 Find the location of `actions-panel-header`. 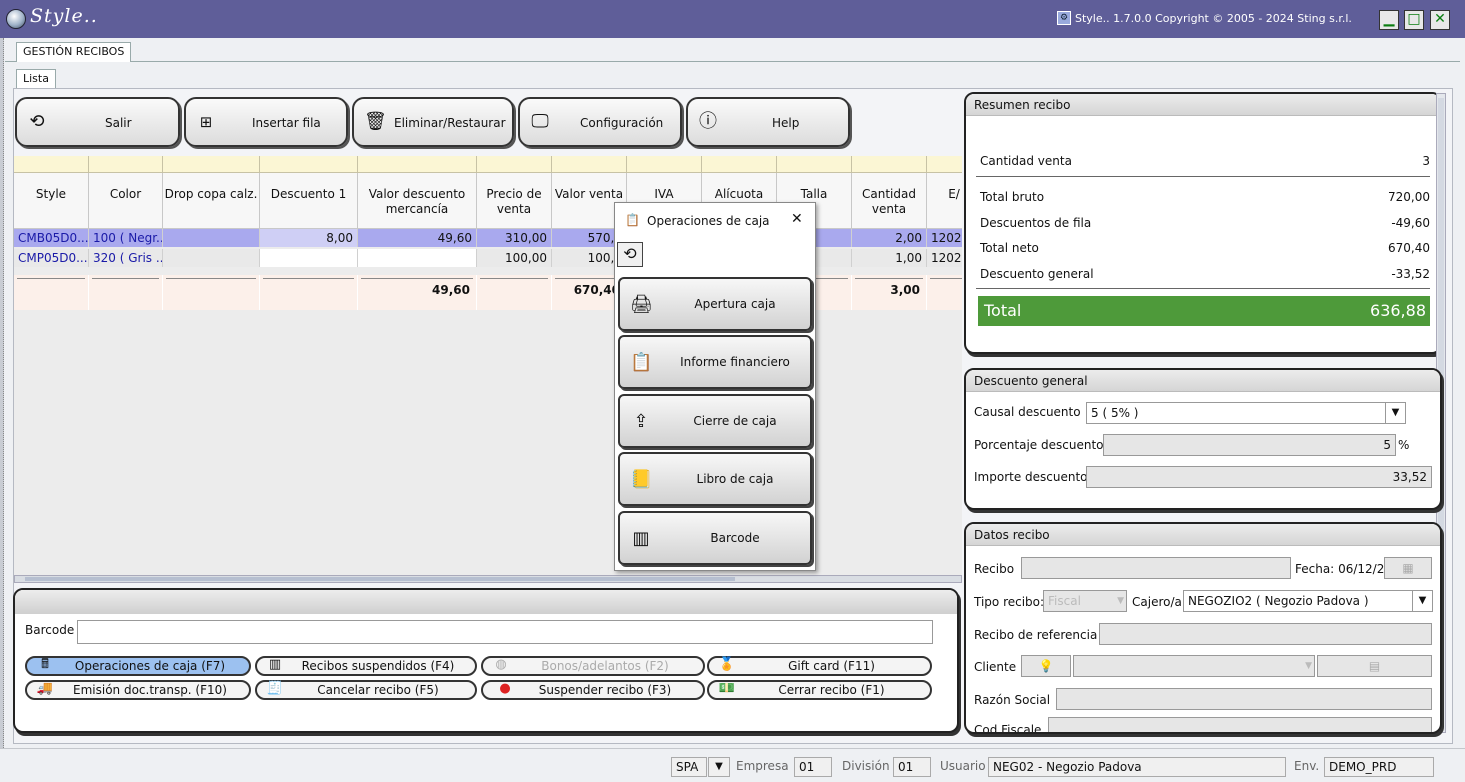

actions-panel-header is located at coordinates (486, 602).